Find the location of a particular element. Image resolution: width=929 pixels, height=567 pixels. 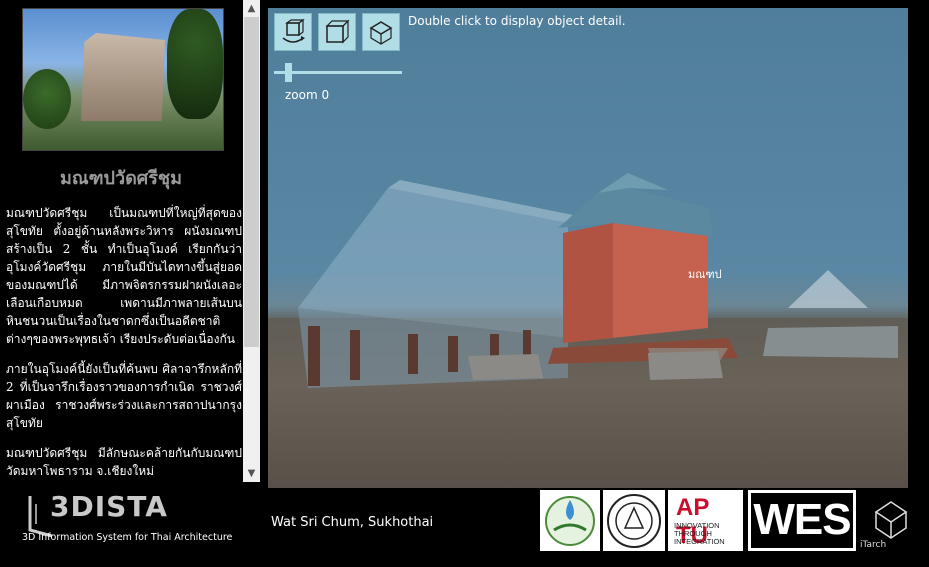

logo-title: 3DISTA is located at coordinates (109, 506).